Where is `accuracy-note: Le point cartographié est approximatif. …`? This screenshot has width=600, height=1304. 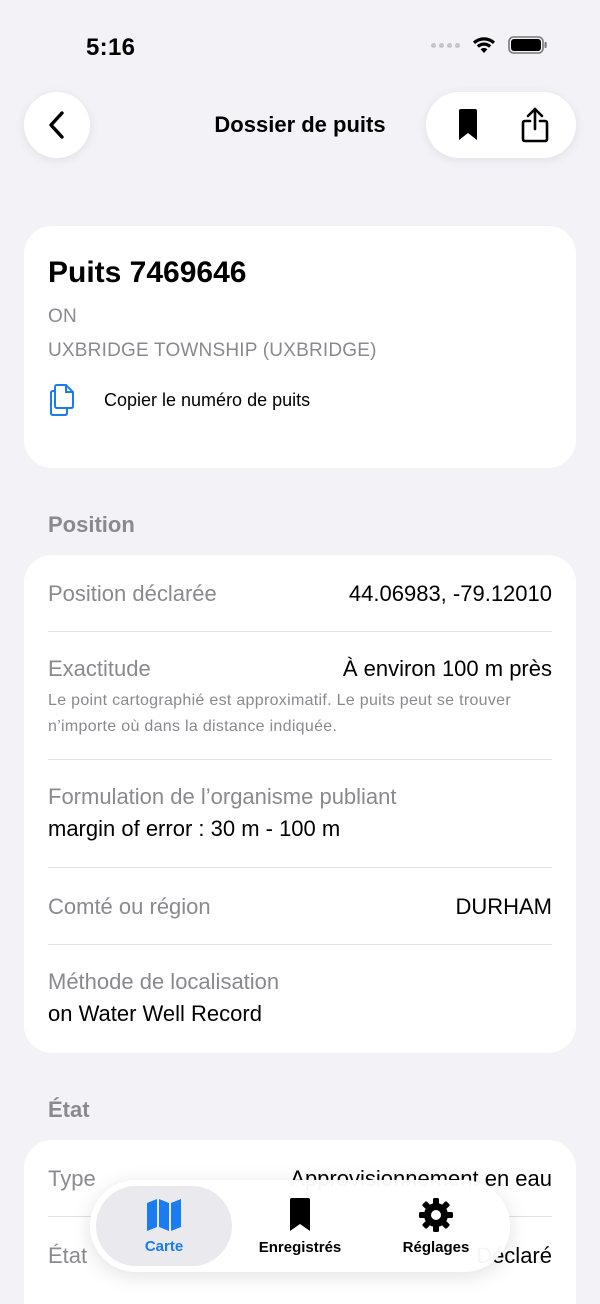 accuracy-note: Le point cartographié est approximatif. … is located at coordinates (280, 713).